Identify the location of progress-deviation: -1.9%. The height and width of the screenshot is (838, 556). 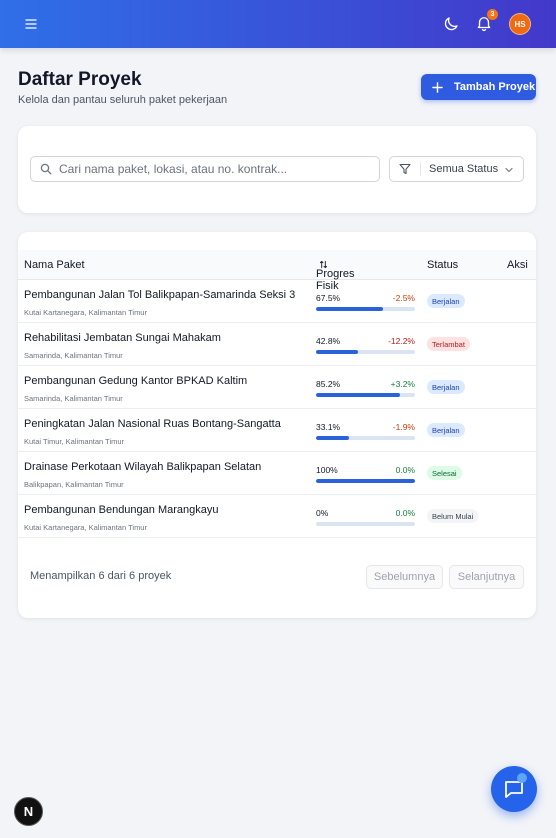
(403, 427).